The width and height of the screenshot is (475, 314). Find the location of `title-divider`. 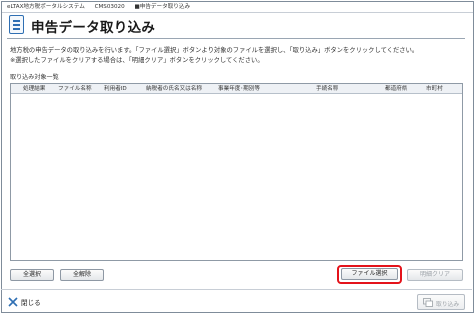

title-divider is located at coordinates (236, 38).